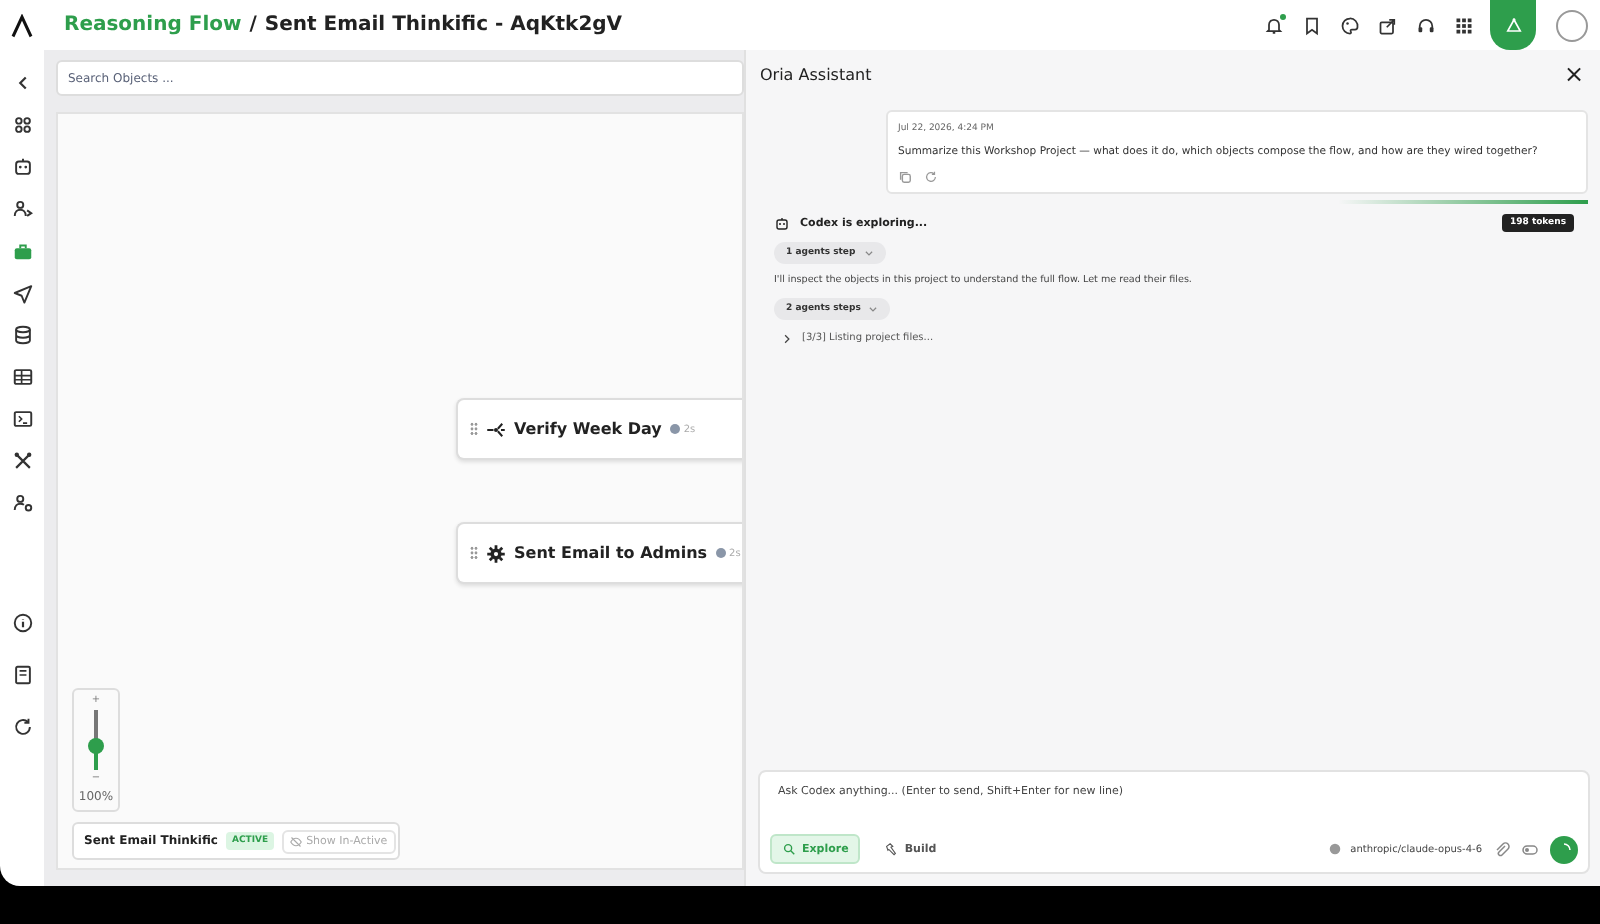 This screenshot has height=924, width=1600. Describe the element at coordinates (22, 622) in the screenshot. I see `info-icon` at that location.